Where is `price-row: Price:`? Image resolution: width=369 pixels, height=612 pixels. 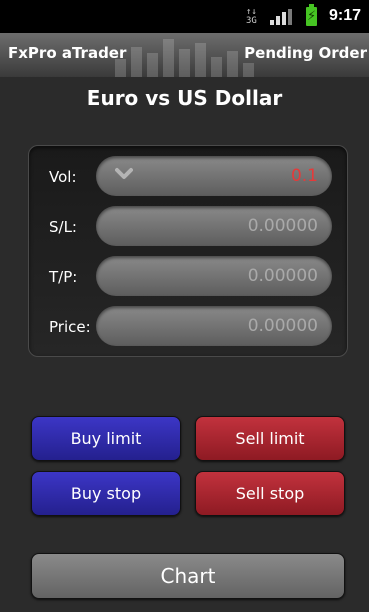 price-row: Price: is located at coordinates (188, 327).